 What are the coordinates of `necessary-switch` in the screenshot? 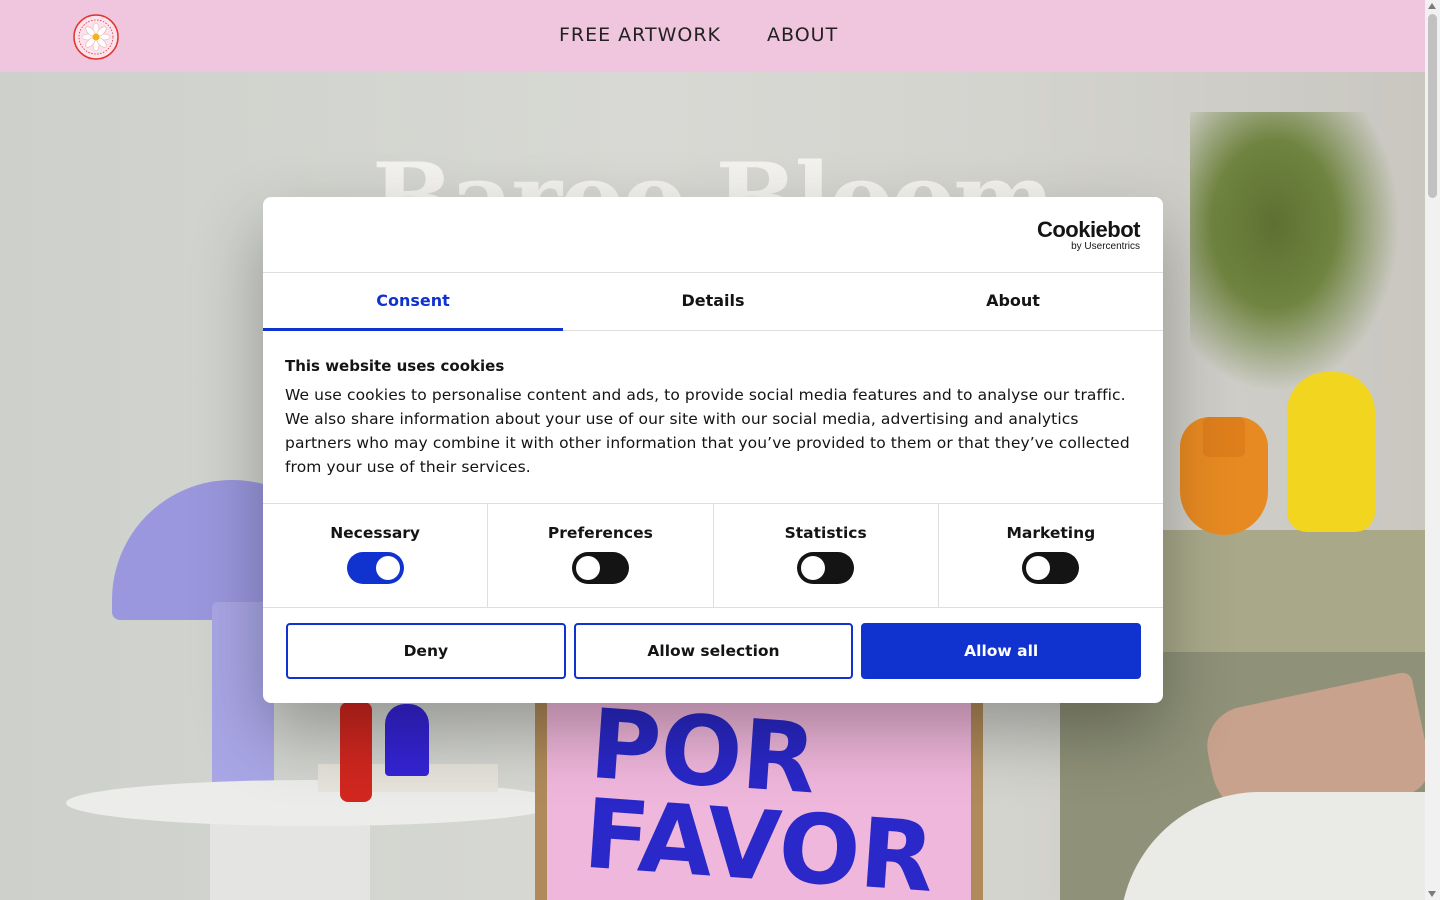 It's located at (375, 568).